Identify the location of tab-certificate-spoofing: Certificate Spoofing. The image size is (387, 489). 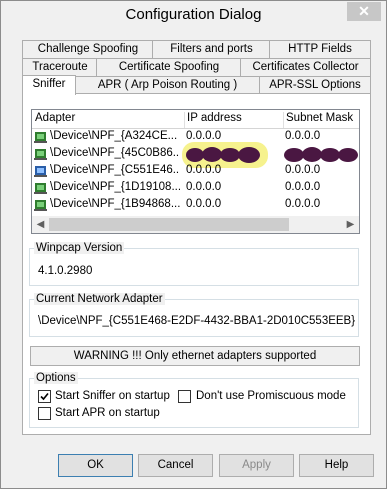
(169, 67).